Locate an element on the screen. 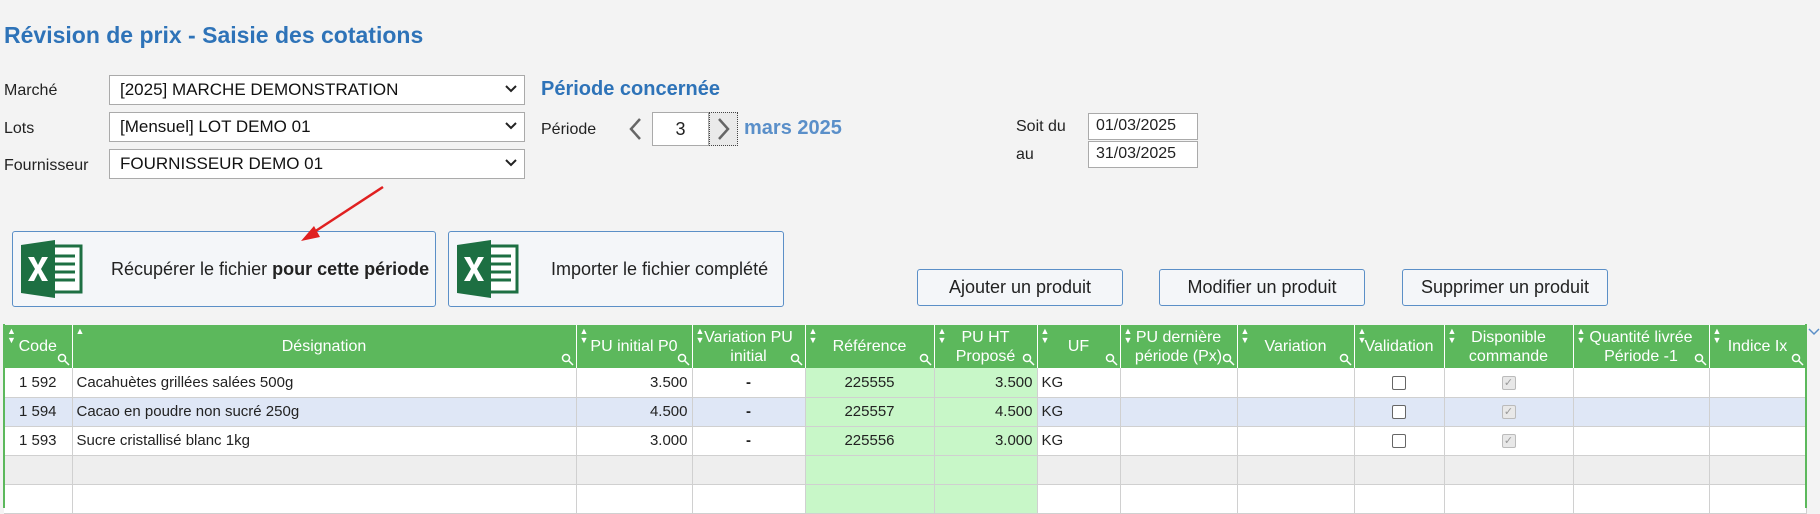  cell-designation: Cacao en poudre non sucré 250g is located at coordinates (324, 412).